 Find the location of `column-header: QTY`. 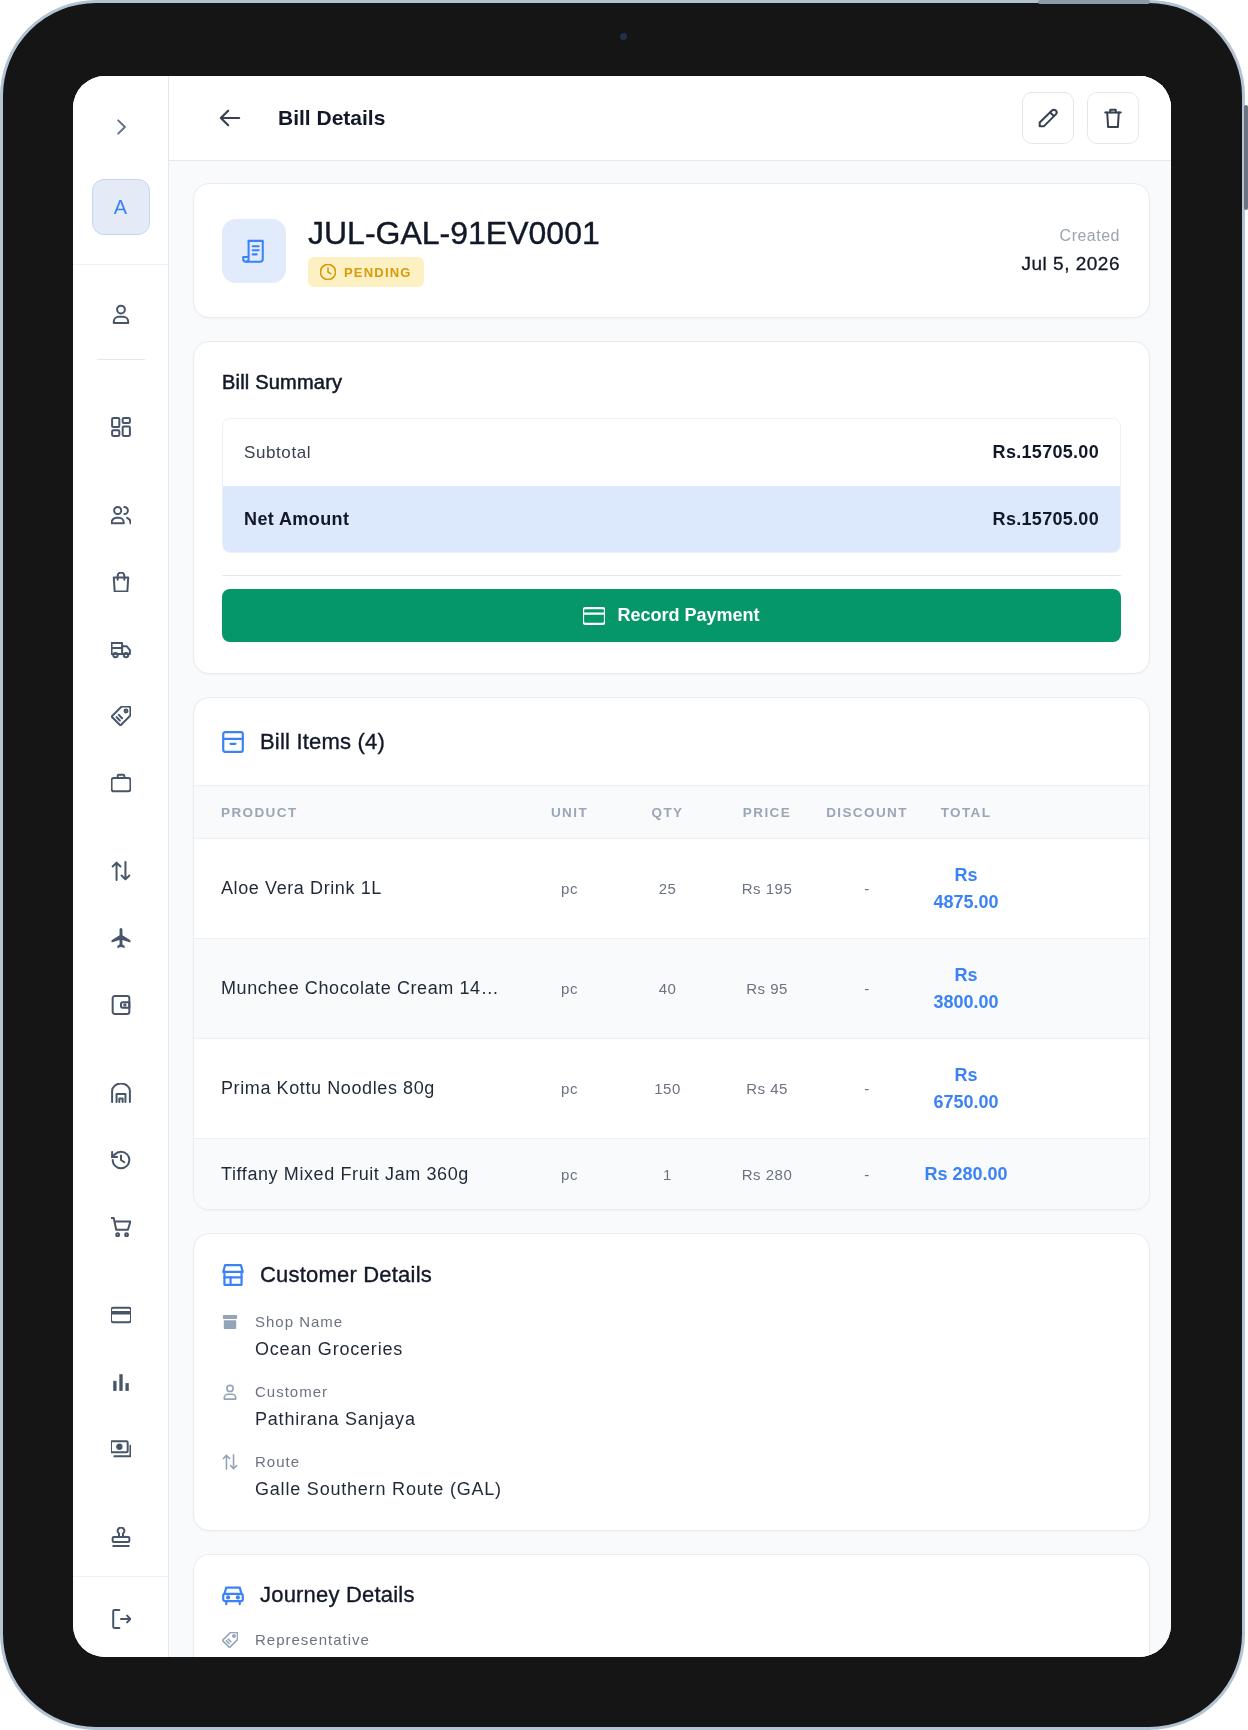

column-header: QTY is located at coordinates (667, 812).